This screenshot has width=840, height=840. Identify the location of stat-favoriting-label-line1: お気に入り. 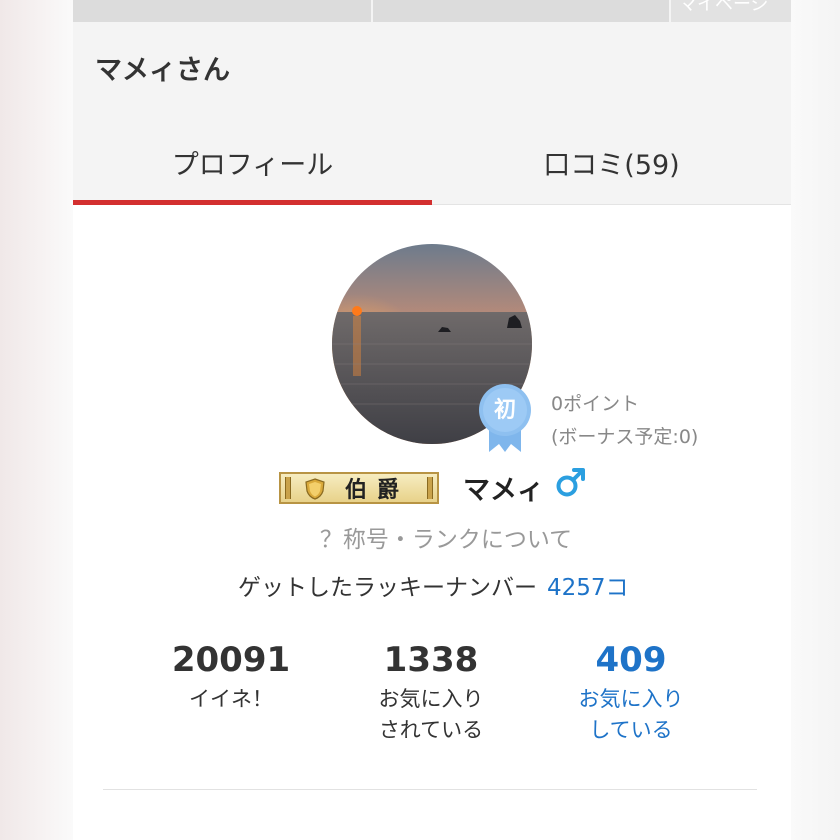
(631, 699).